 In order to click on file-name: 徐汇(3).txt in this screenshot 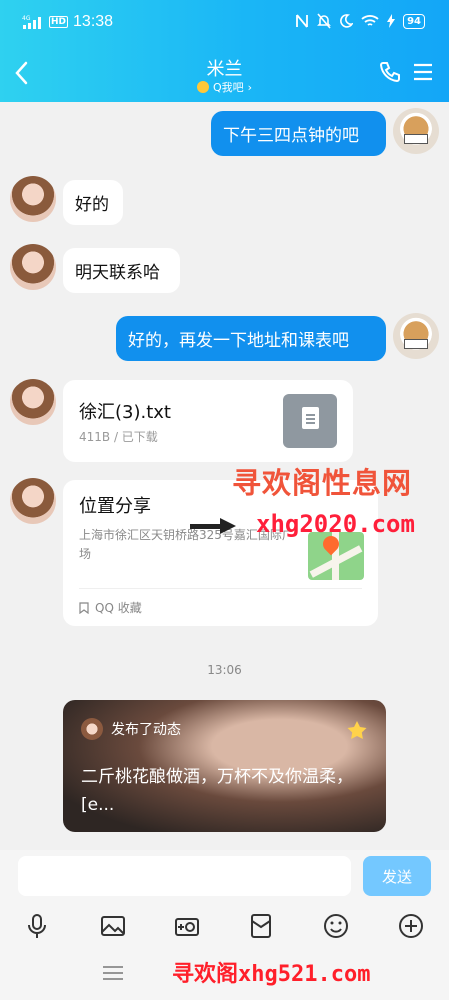, I will do `click(125, 412)`.